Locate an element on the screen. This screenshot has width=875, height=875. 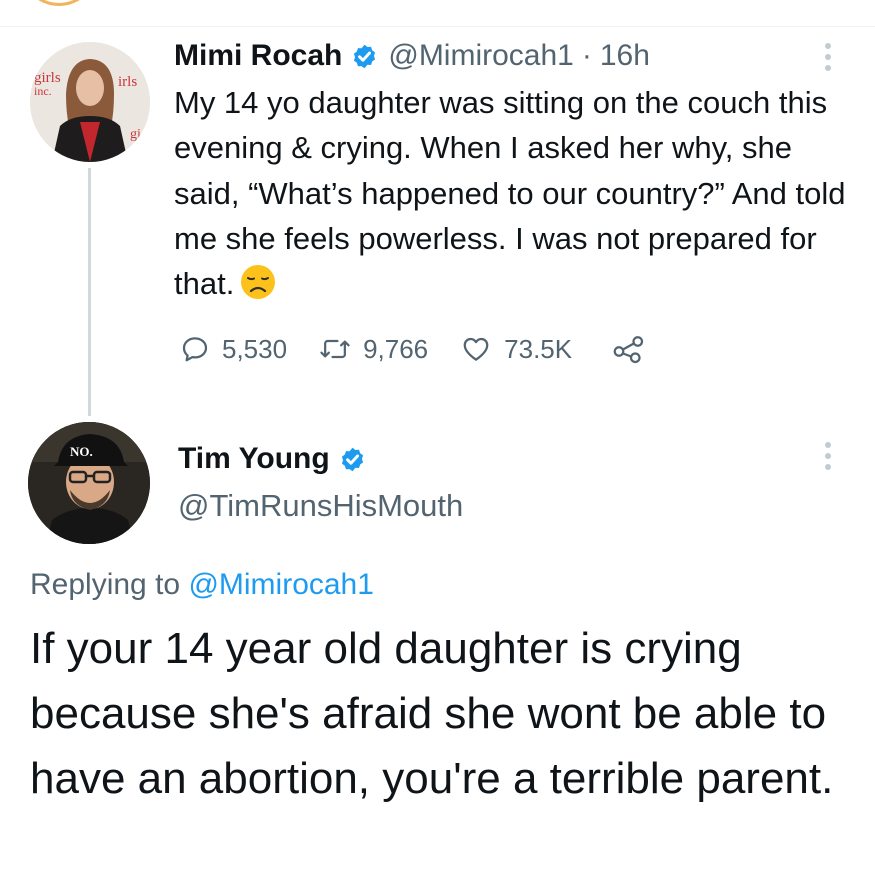
avatar-backdrop-text-right2: gi is located at coordinates (135, 134).